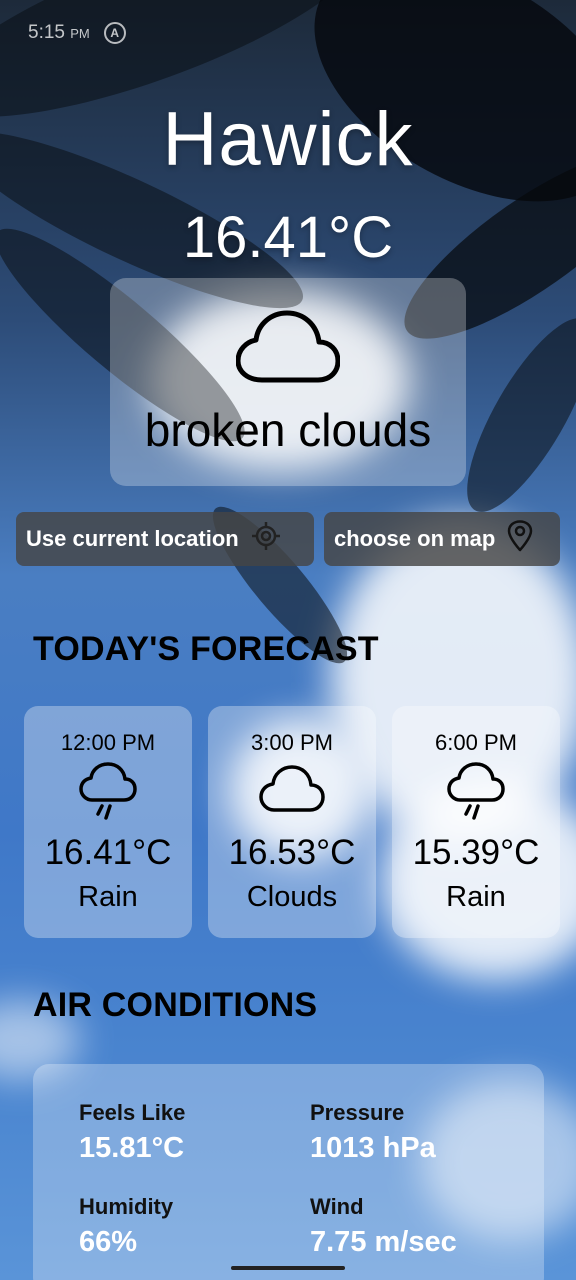 The width and height of the screenshot is (576, 1280). I want to click on forecast-card: 12:00 PM 16.41°C Rain, so click(108, 822).